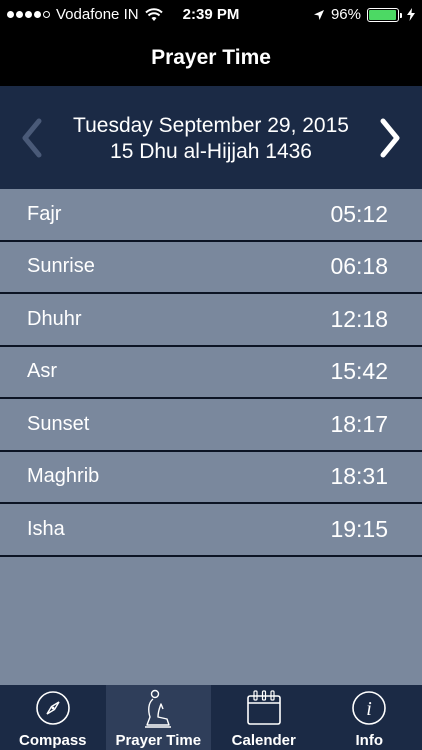 The height and width of the screenshot is (750, 422). What do you see at coordinates (359, 423) in the screenshot?
I see `prayer-time: 18:17` at bounding box center [359, 423].